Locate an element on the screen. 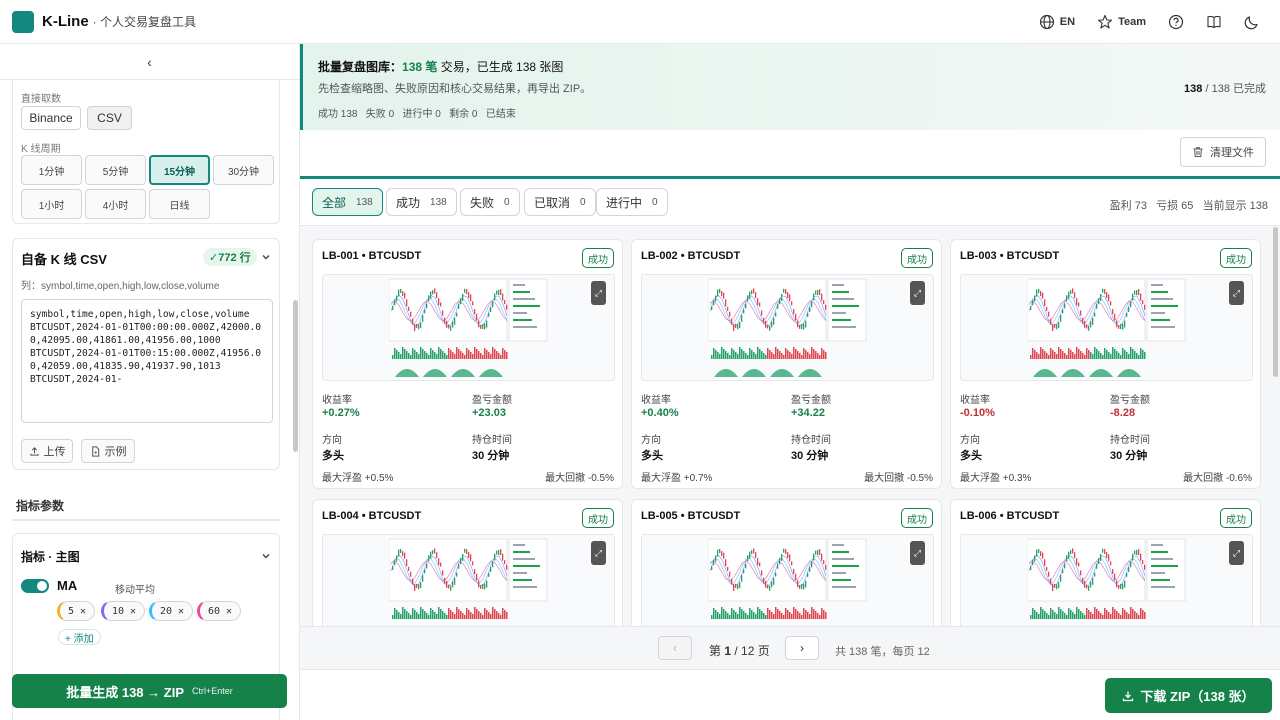 The height and width of the screenshot is (720, 1280). tab-cancelled: 已取消 0 is located at coordinates (560, 202).